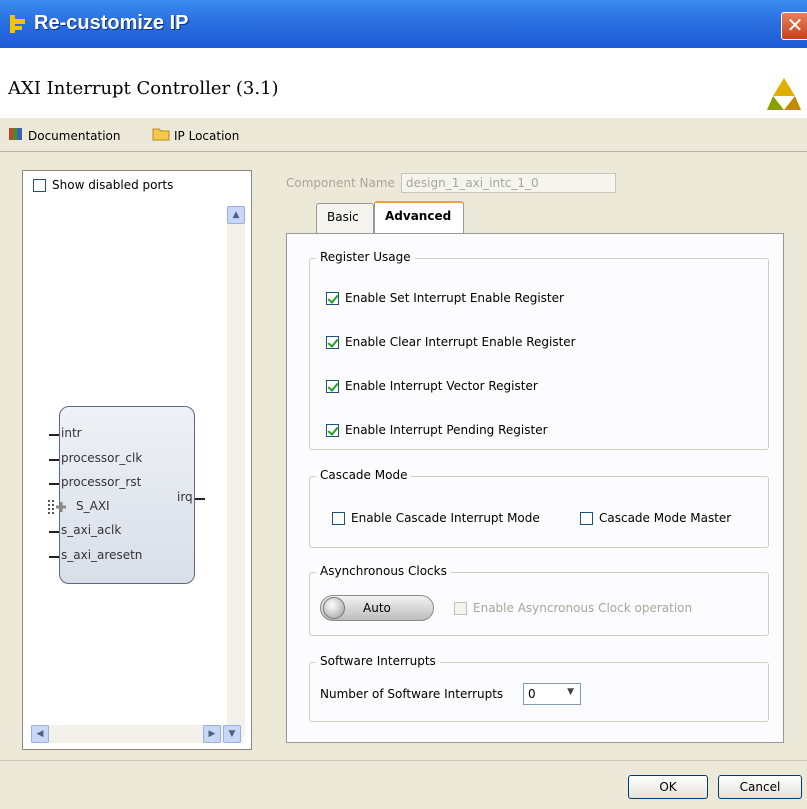  Describe the element at coordinates (403, 784) in the screenshot. I see `button-bar: OK Cancel` at that location.